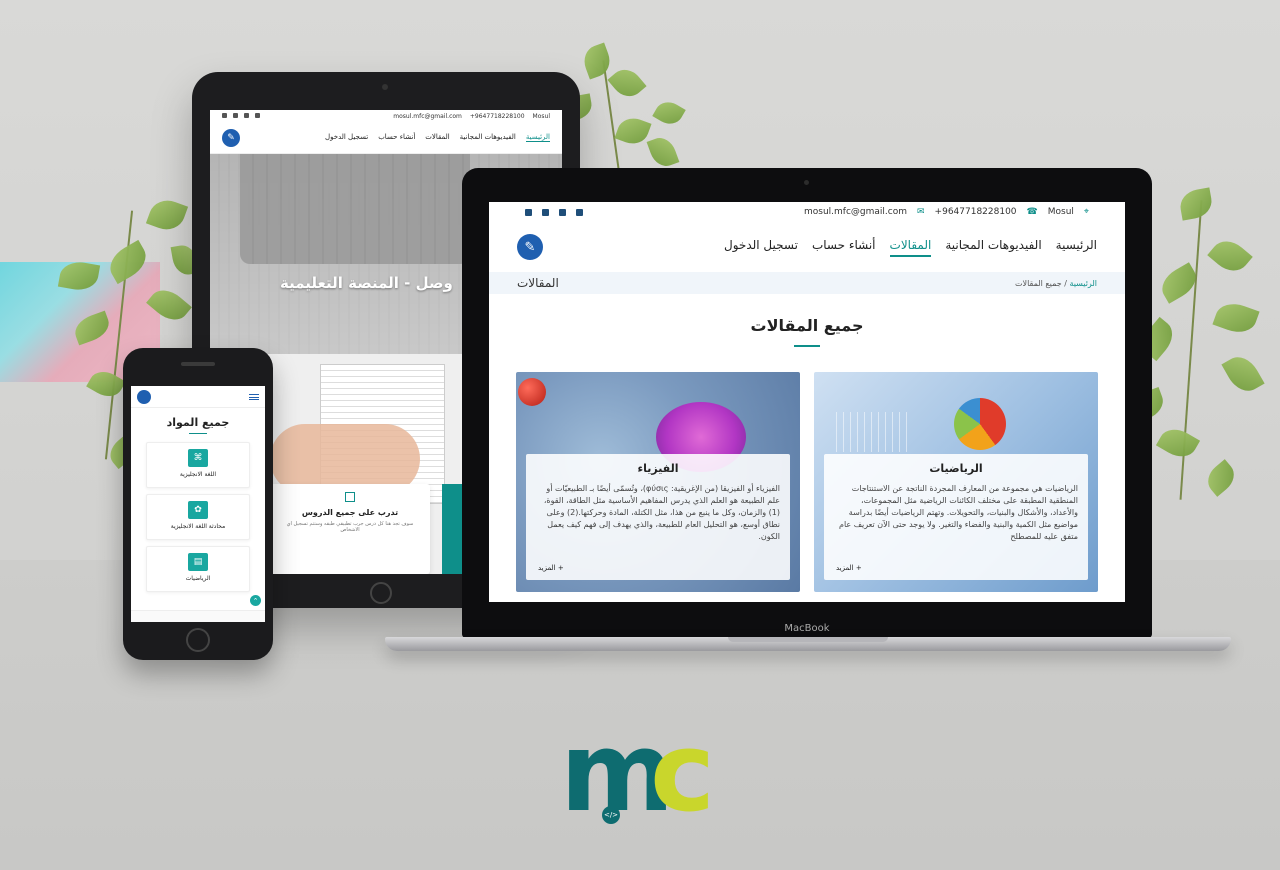  Describe the element at coordinates (396, 137) in the screenshot. I see `tablet-nav-register: أنشاء حساب` at that location.